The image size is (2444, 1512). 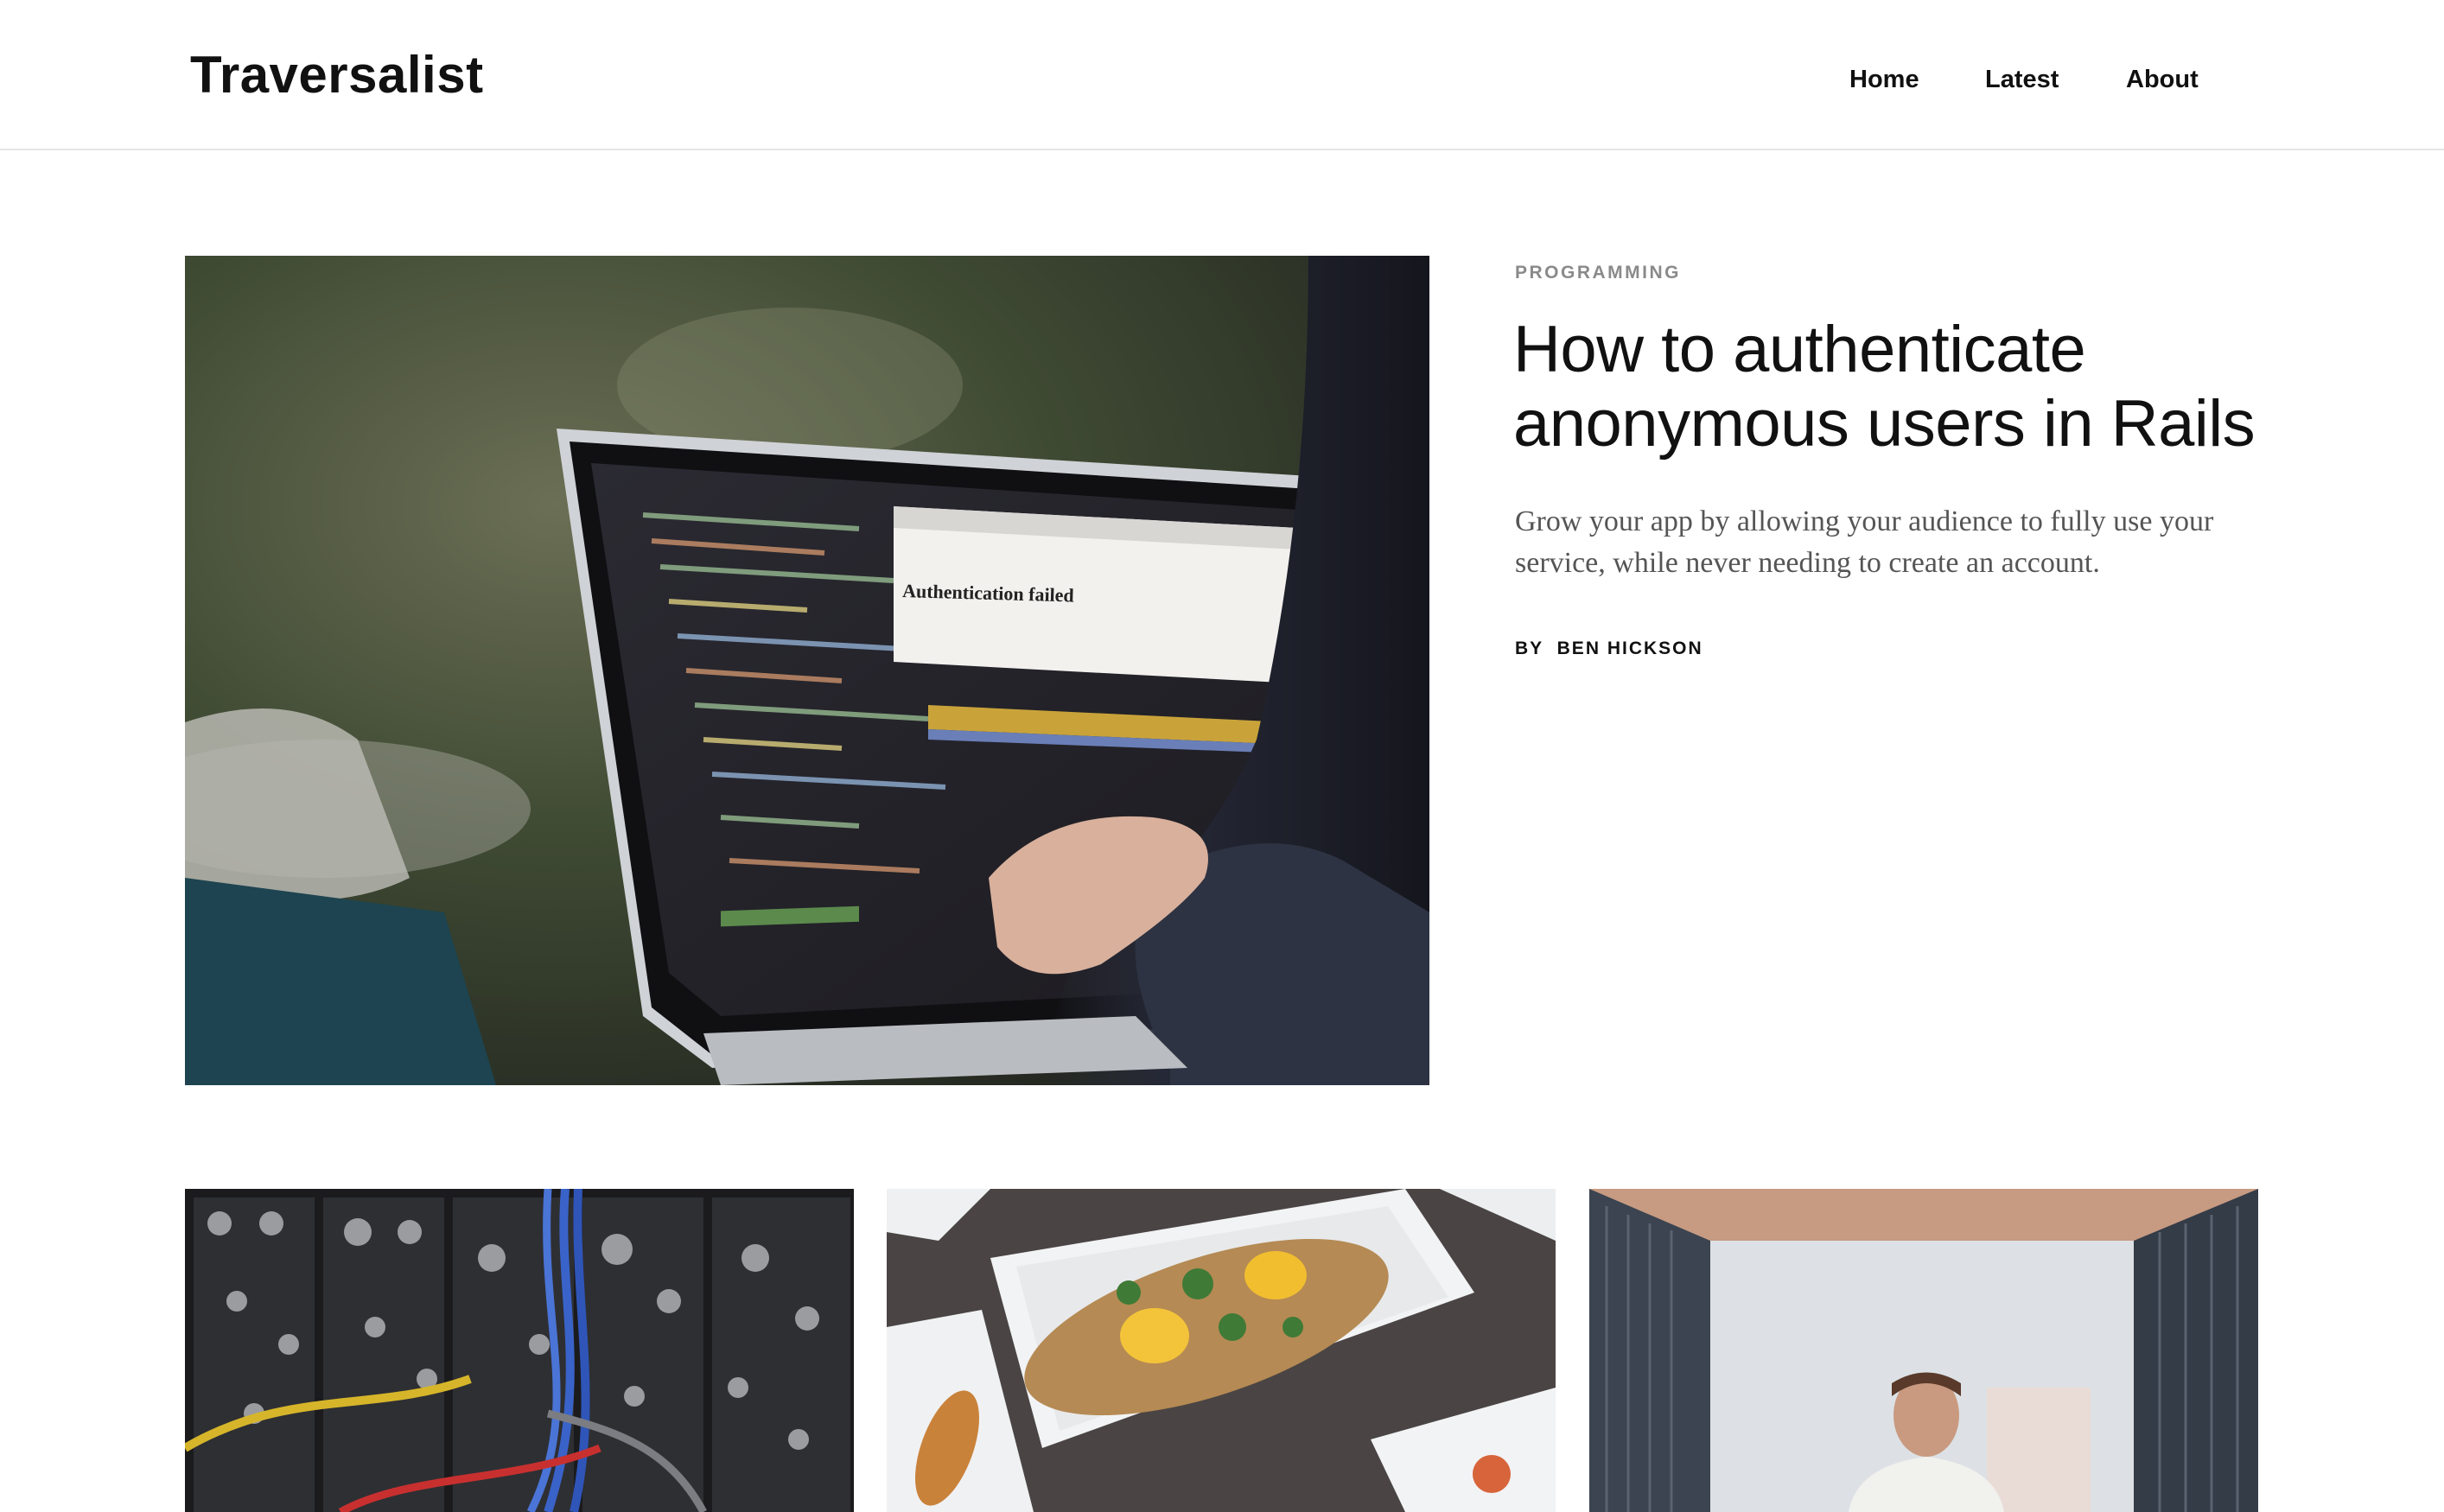 I want to click on nav-home-link: Home, so click(x=1884, y=80).